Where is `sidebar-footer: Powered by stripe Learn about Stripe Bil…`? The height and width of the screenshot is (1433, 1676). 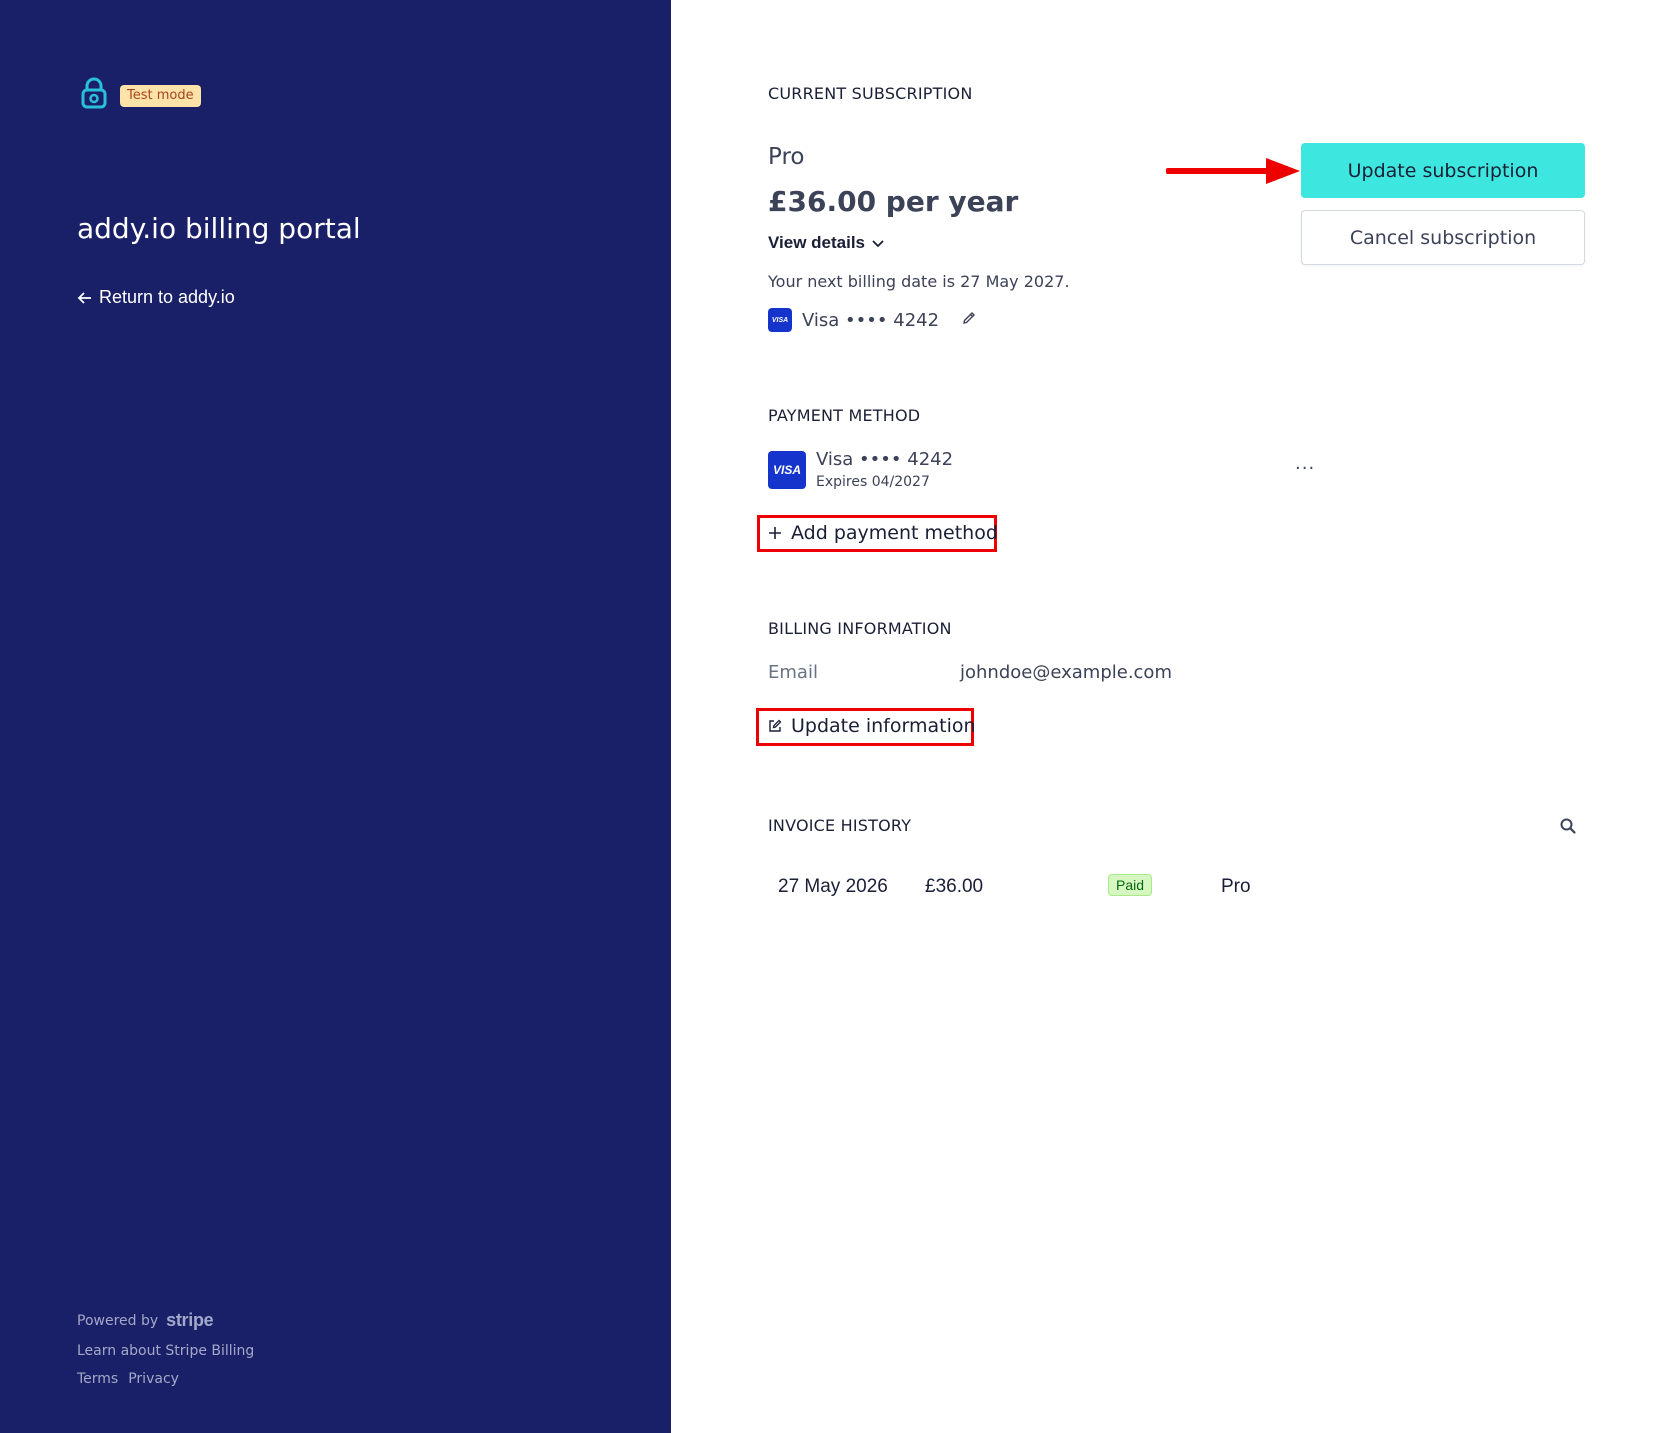
sidebar-footer: Powered by stripe Learn about Stripe Bil… is located at coordinates (165, 1348).